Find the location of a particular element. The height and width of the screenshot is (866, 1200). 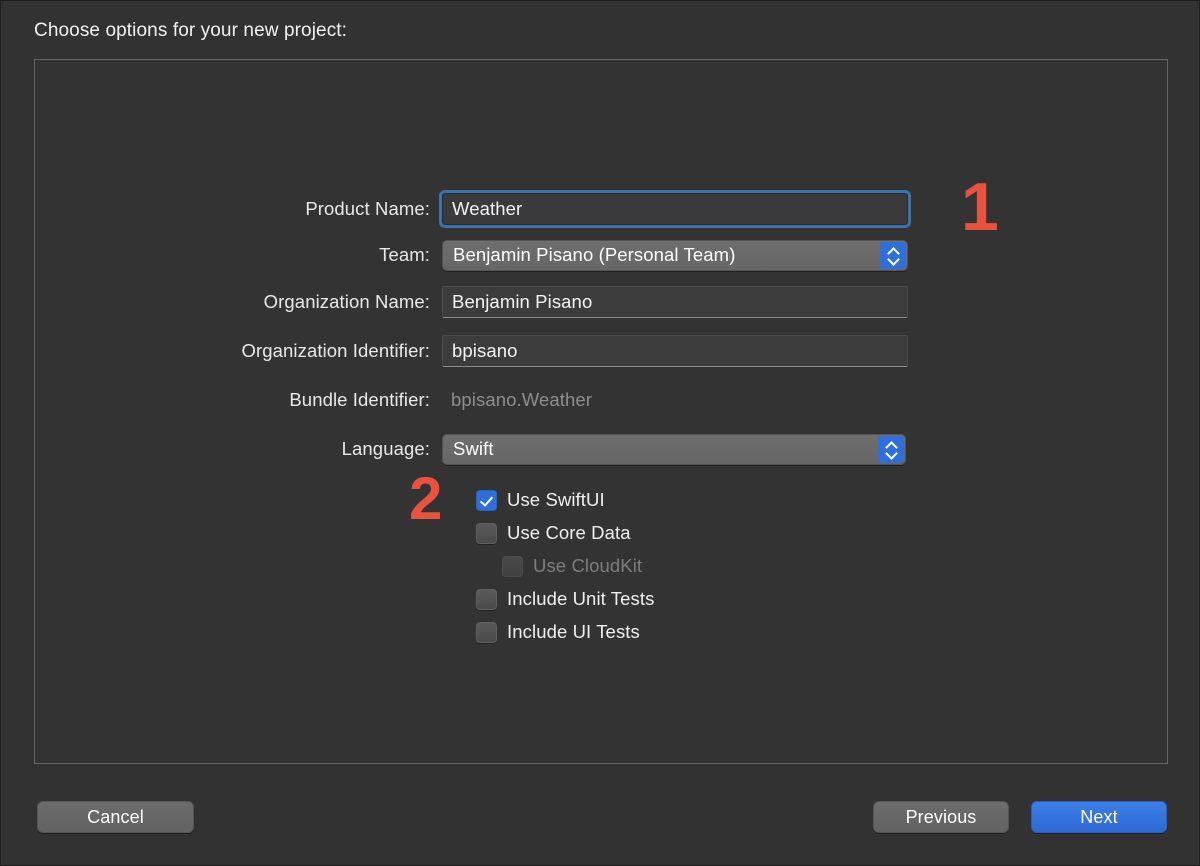

organization-identifier-label: Organization Identifier: is located at coordinates (335, 350).